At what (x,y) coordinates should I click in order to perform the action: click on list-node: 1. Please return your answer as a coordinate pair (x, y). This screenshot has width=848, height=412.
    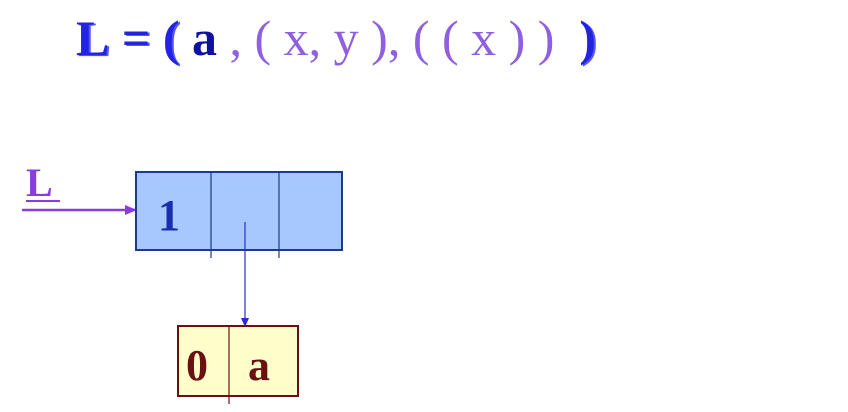
    Looking at the image, I should click on (239, 214).